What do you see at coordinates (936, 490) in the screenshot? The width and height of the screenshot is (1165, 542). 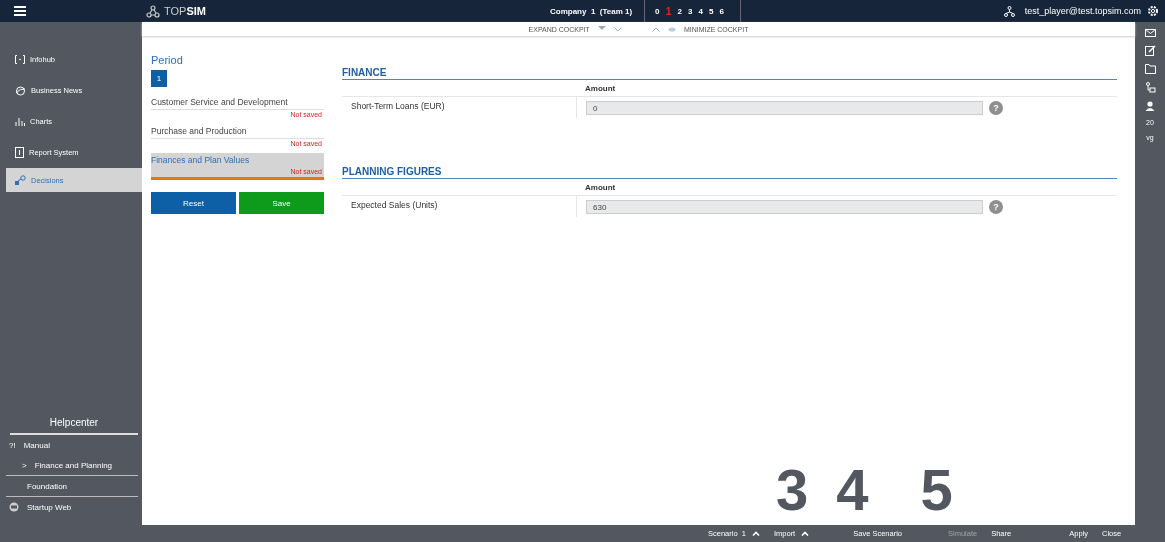 I see `callout-number: 5` at bounding box center [936, 490].